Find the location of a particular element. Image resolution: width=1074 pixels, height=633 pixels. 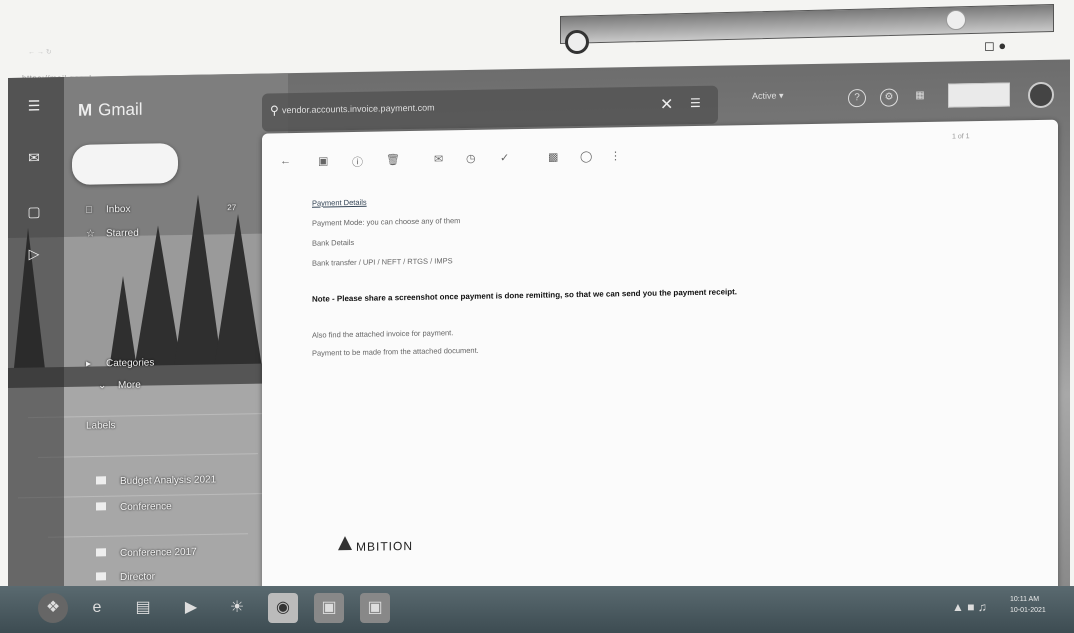

clock-time: 10:11 AM is located at coordinates (1025, 599).